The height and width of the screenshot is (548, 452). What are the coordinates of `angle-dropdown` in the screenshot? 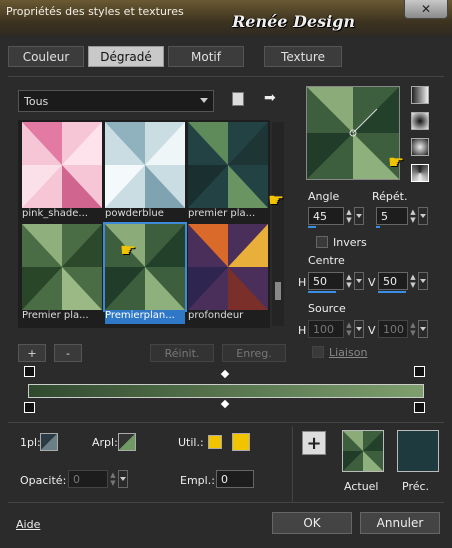 It's located at (359, 216).